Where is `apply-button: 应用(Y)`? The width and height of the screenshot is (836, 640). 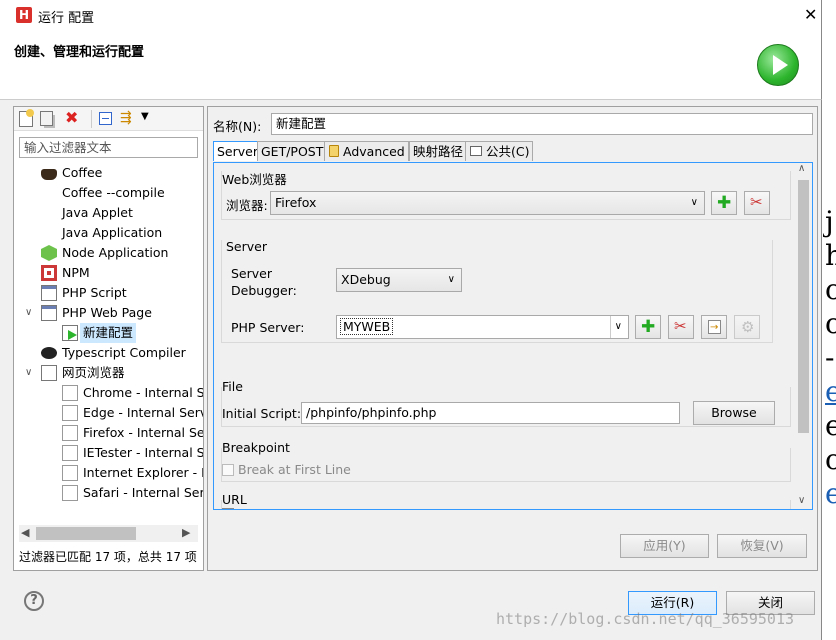 apply-button: 应用(Y) is located at coordinates (664, 546).